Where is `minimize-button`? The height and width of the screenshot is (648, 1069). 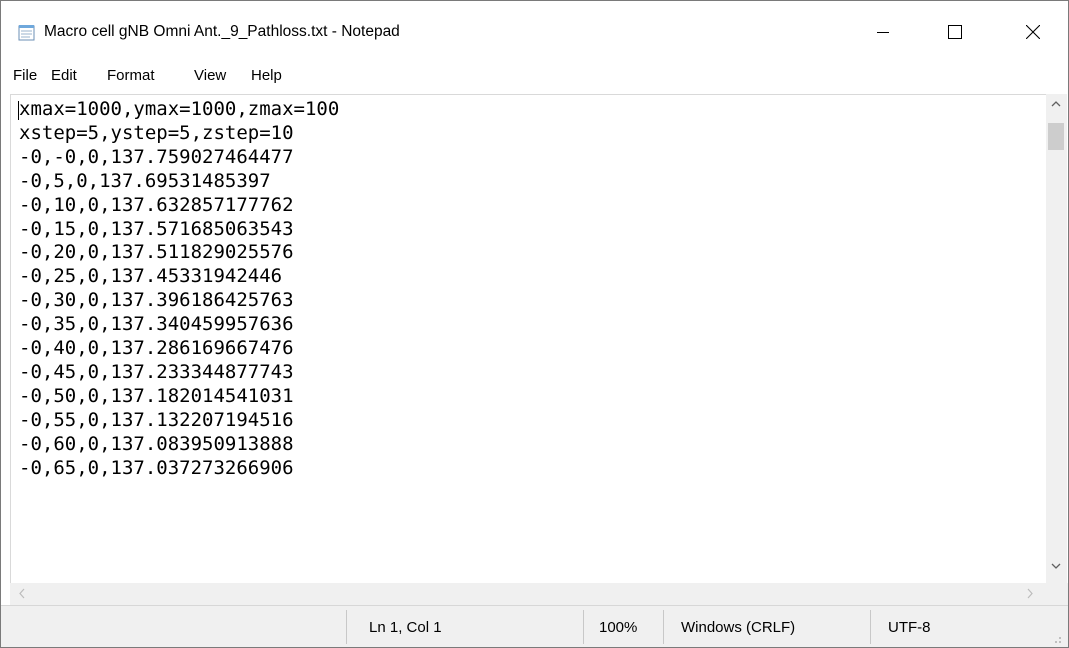 minimize-button is located at coordinates (883, 32).